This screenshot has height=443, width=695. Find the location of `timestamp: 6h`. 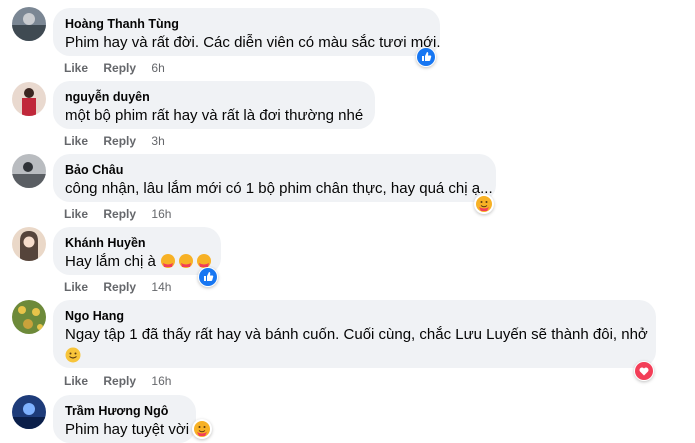

timestamp: 6h is located at coordinates (157, 68).